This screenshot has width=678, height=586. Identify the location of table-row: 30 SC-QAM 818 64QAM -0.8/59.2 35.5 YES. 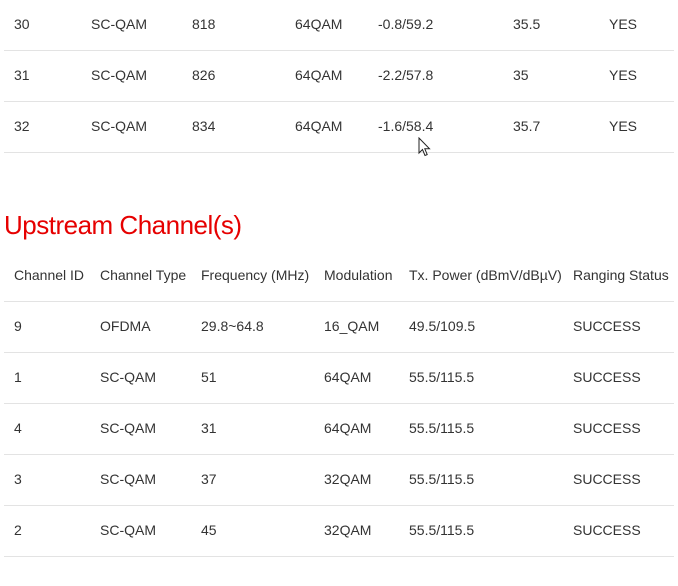
(339, 25).